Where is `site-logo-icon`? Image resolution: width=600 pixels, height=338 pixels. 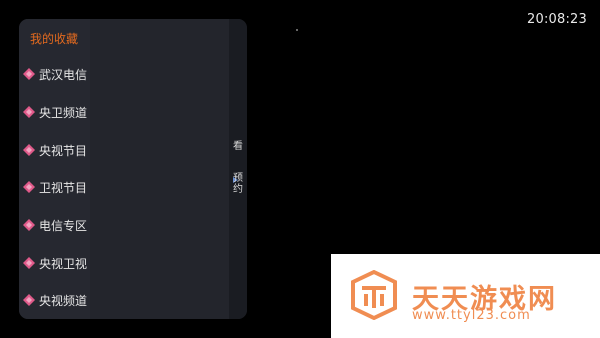 site-logo-icon is located at coordinates (374, 295).